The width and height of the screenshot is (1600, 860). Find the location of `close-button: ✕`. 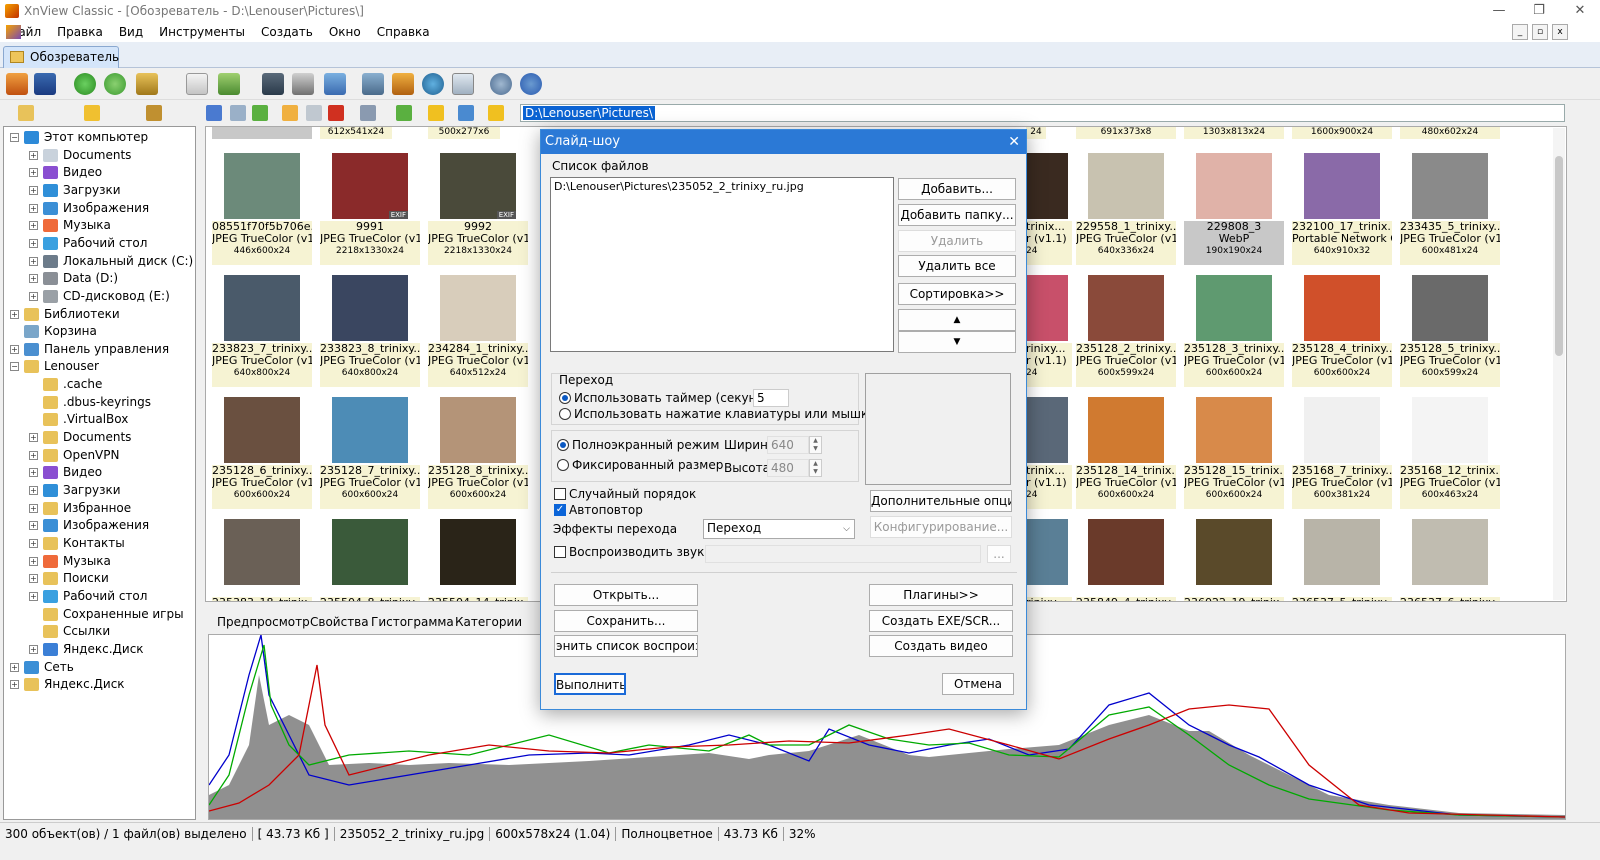

close-button: ✕ is located at coordinates (1580, 11).